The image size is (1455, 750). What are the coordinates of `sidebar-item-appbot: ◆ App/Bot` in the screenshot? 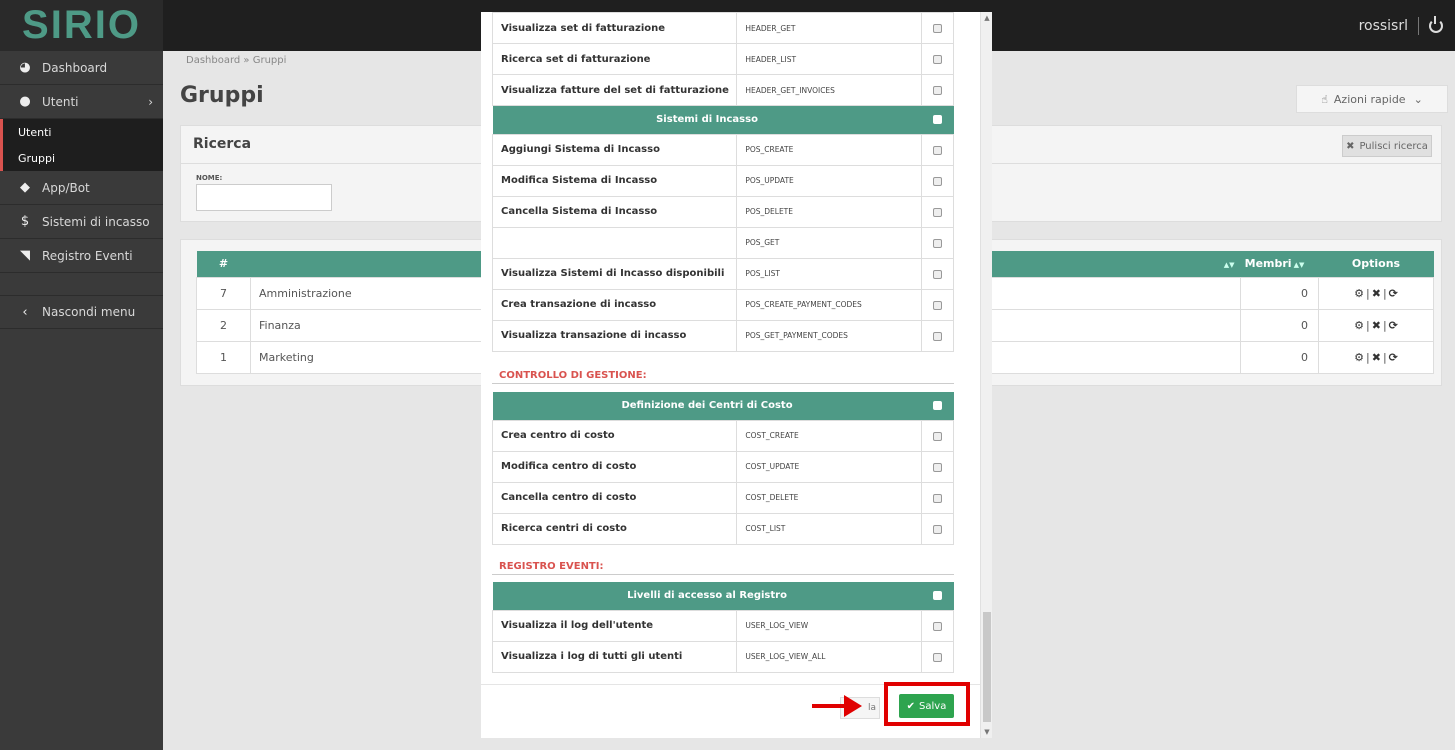 It's located at (81, 188).